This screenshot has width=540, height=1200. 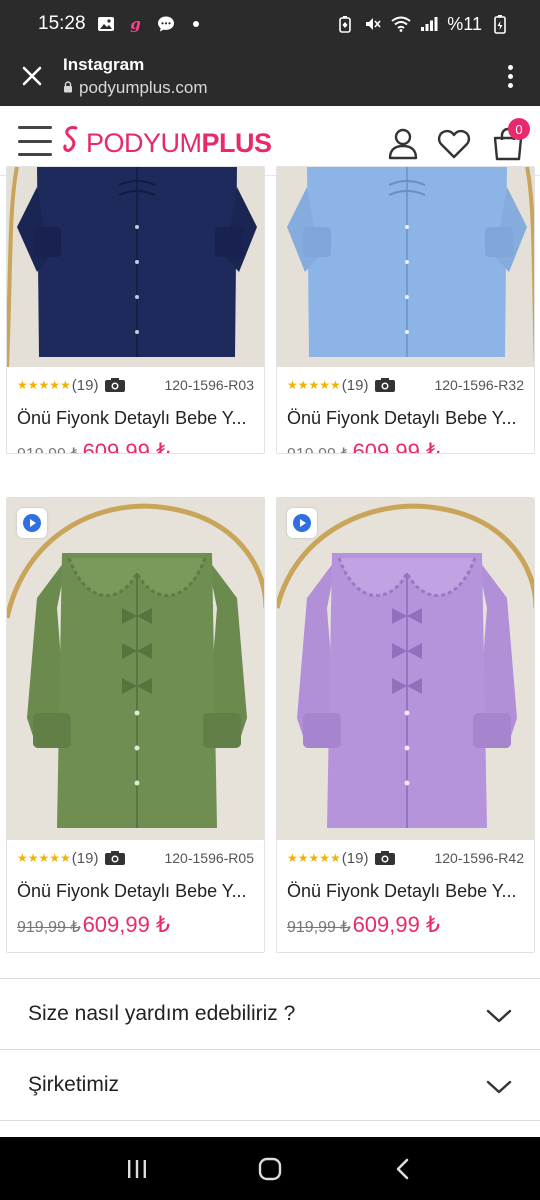 What do you see at coordinates (519, 129) in the screenshot?
I see `cart-count-badge: 0` at bounding box center [519, 129].